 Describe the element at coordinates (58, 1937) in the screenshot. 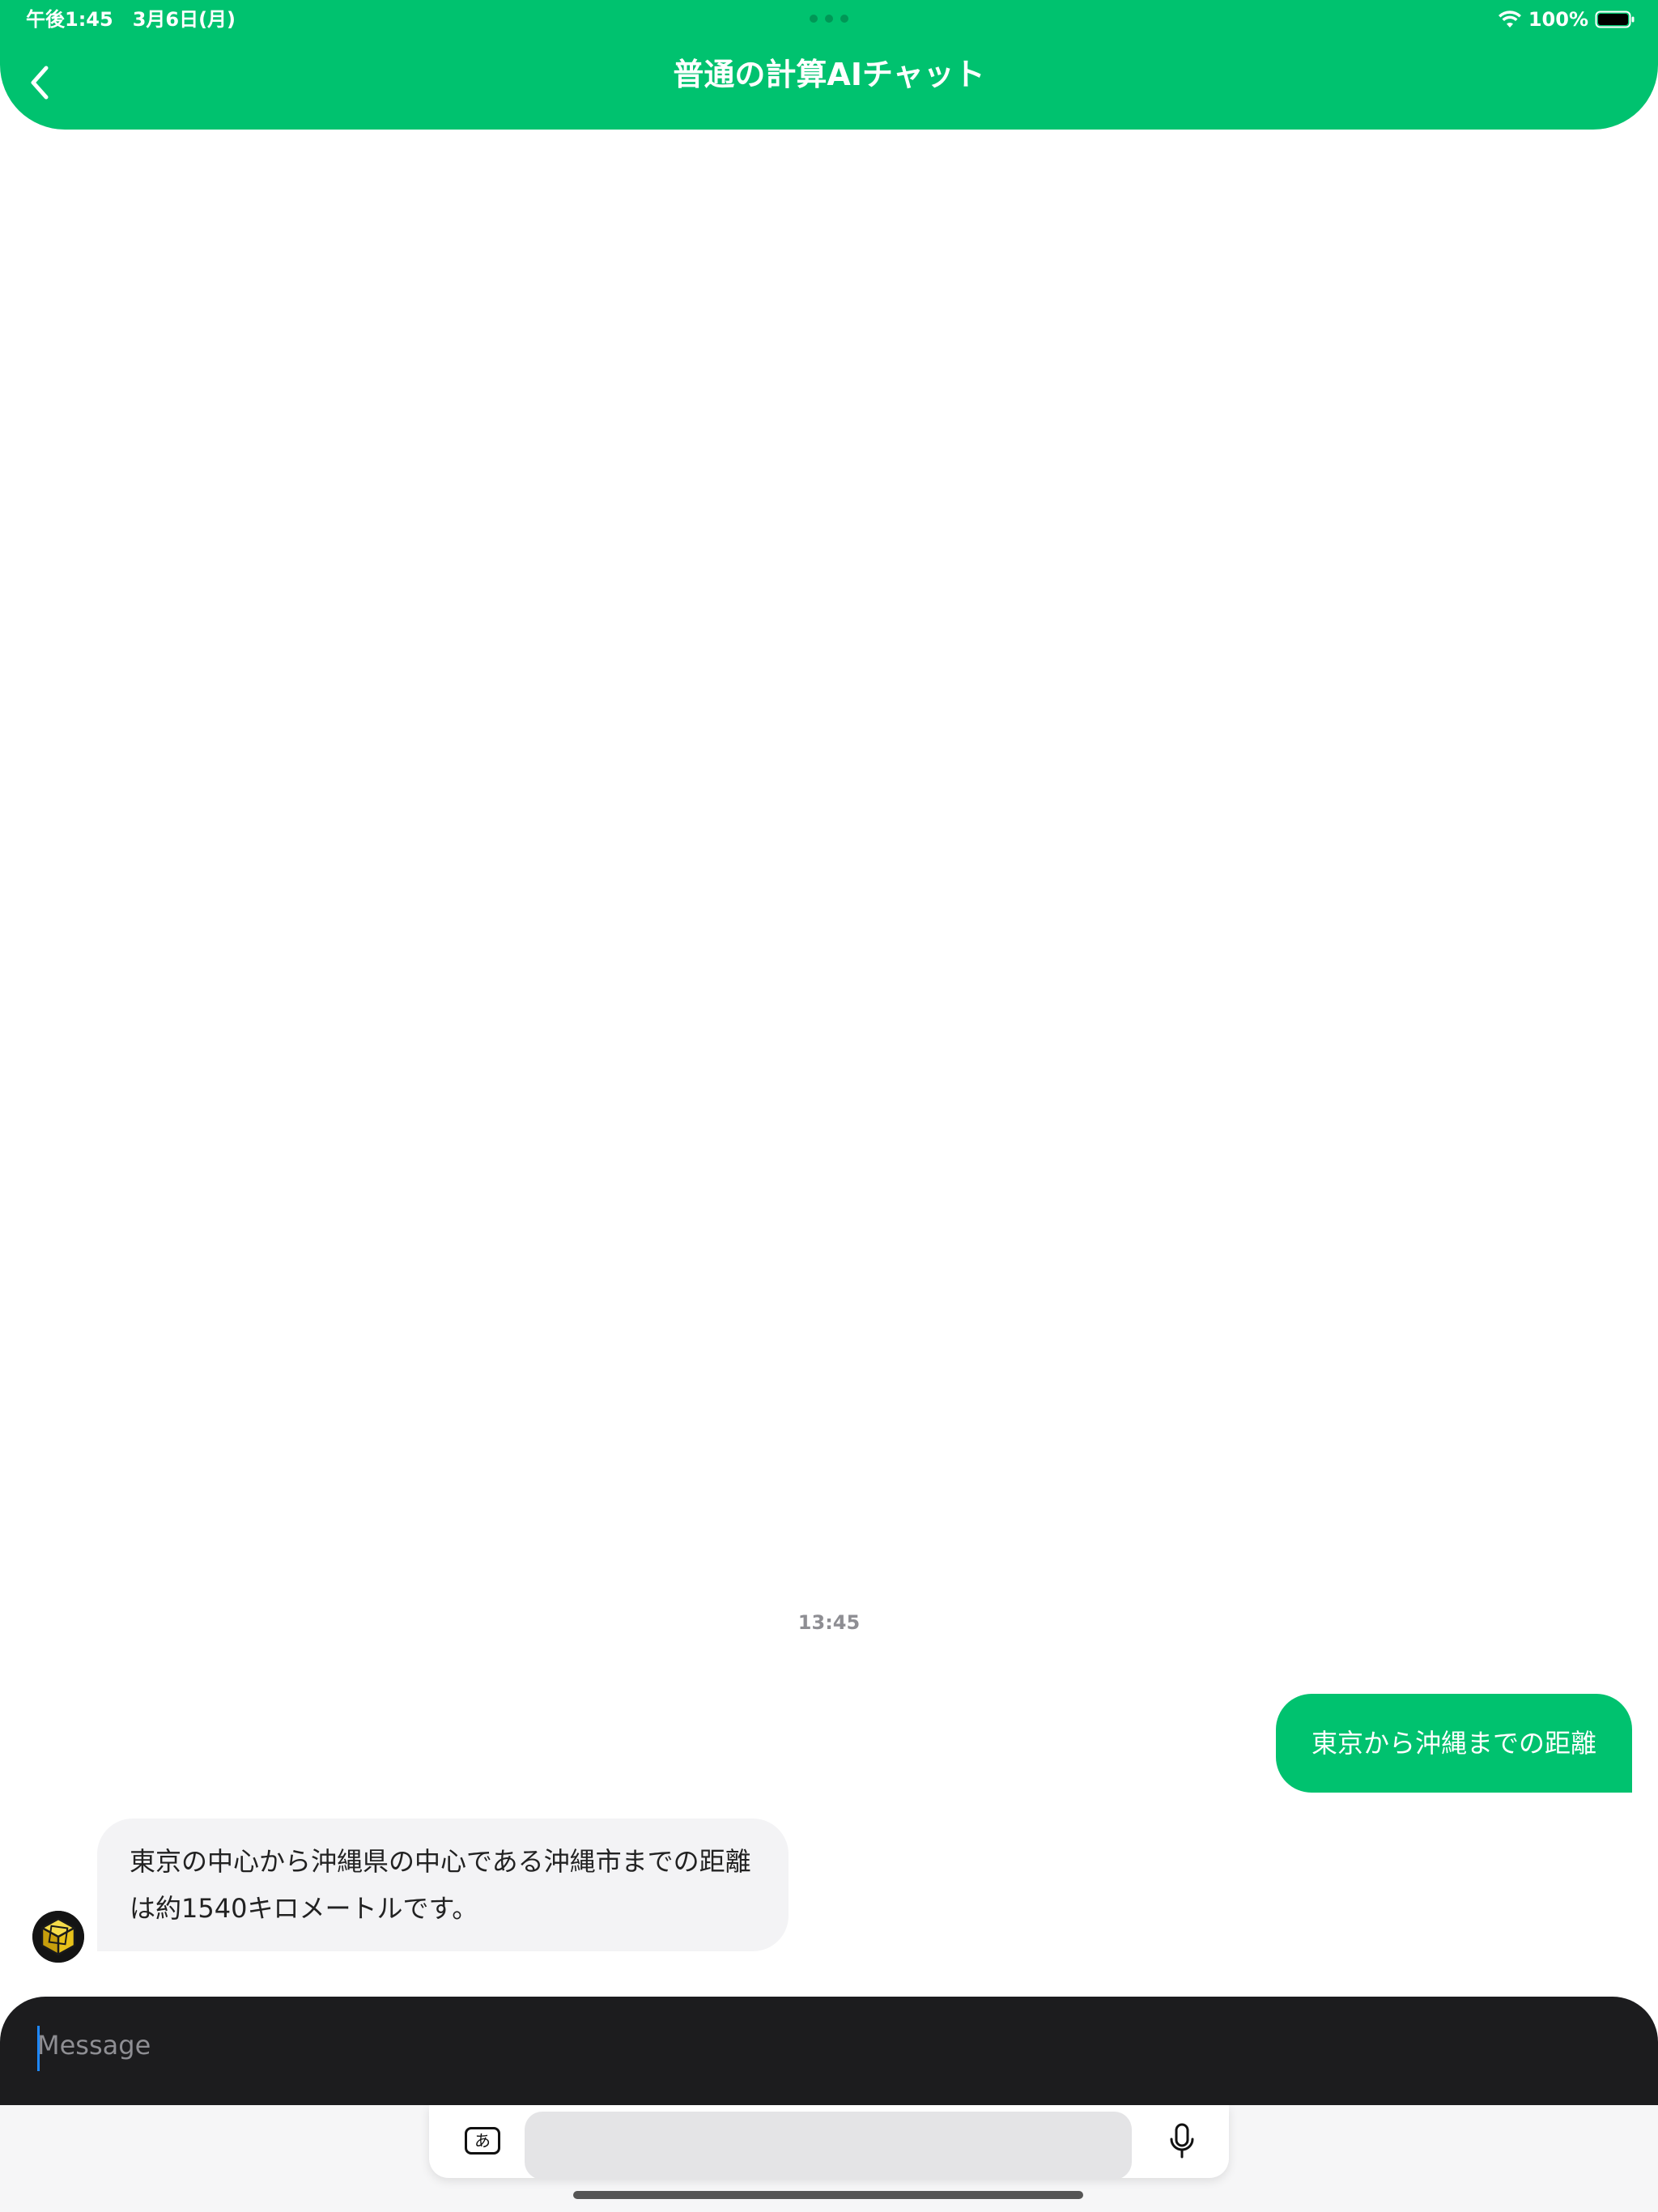

I see `cube-avatar-icon` at that location.